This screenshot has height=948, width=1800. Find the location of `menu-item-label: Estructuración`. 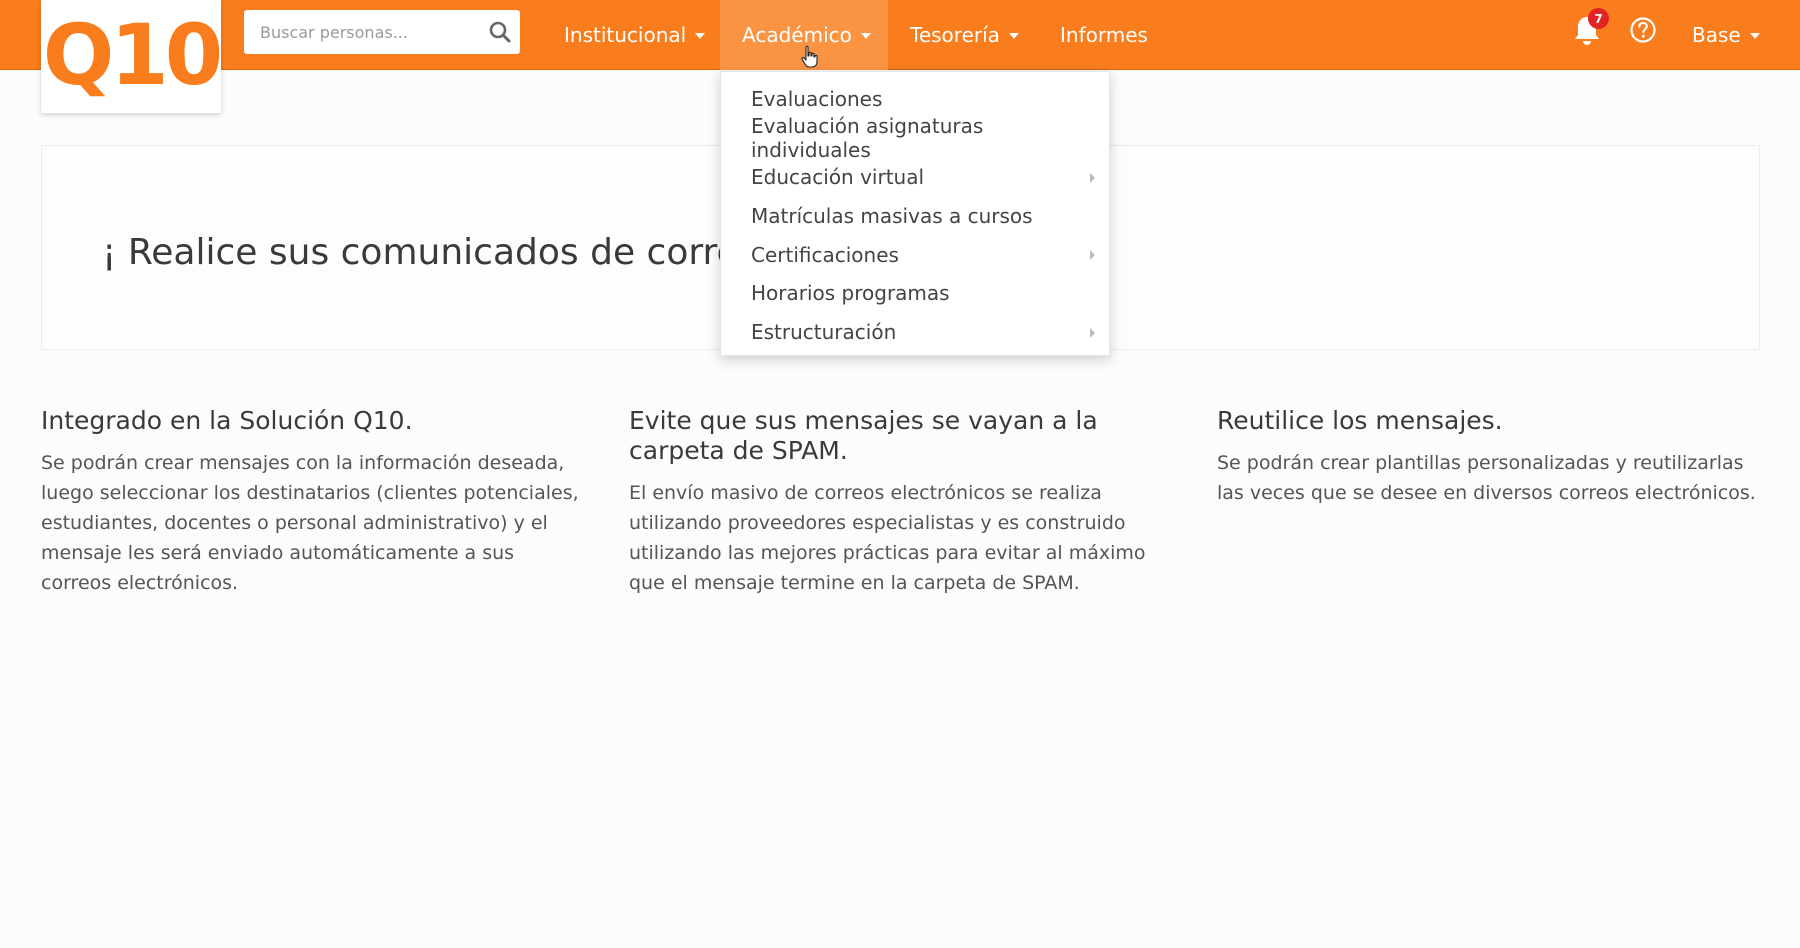

menu-item-label: Estructuración is located at coordinates (824, 332).